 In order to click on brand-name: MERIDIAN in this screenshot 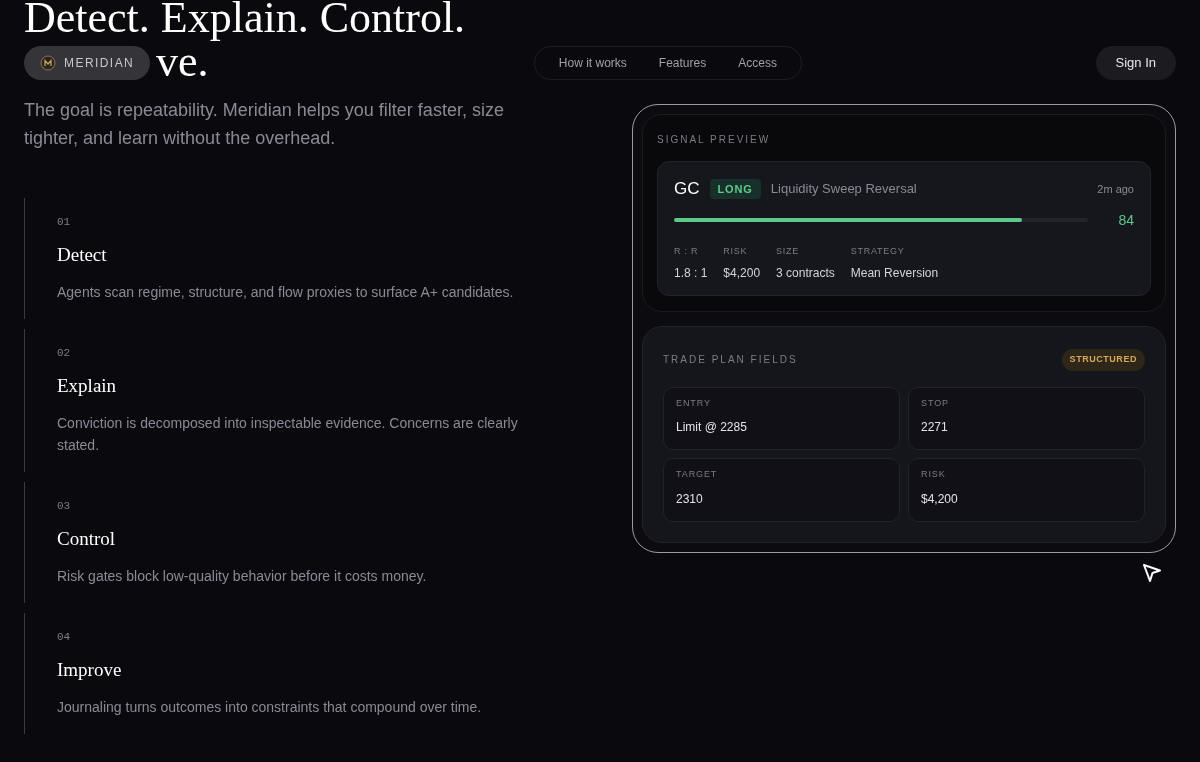, I will do `click(99, 63)`.